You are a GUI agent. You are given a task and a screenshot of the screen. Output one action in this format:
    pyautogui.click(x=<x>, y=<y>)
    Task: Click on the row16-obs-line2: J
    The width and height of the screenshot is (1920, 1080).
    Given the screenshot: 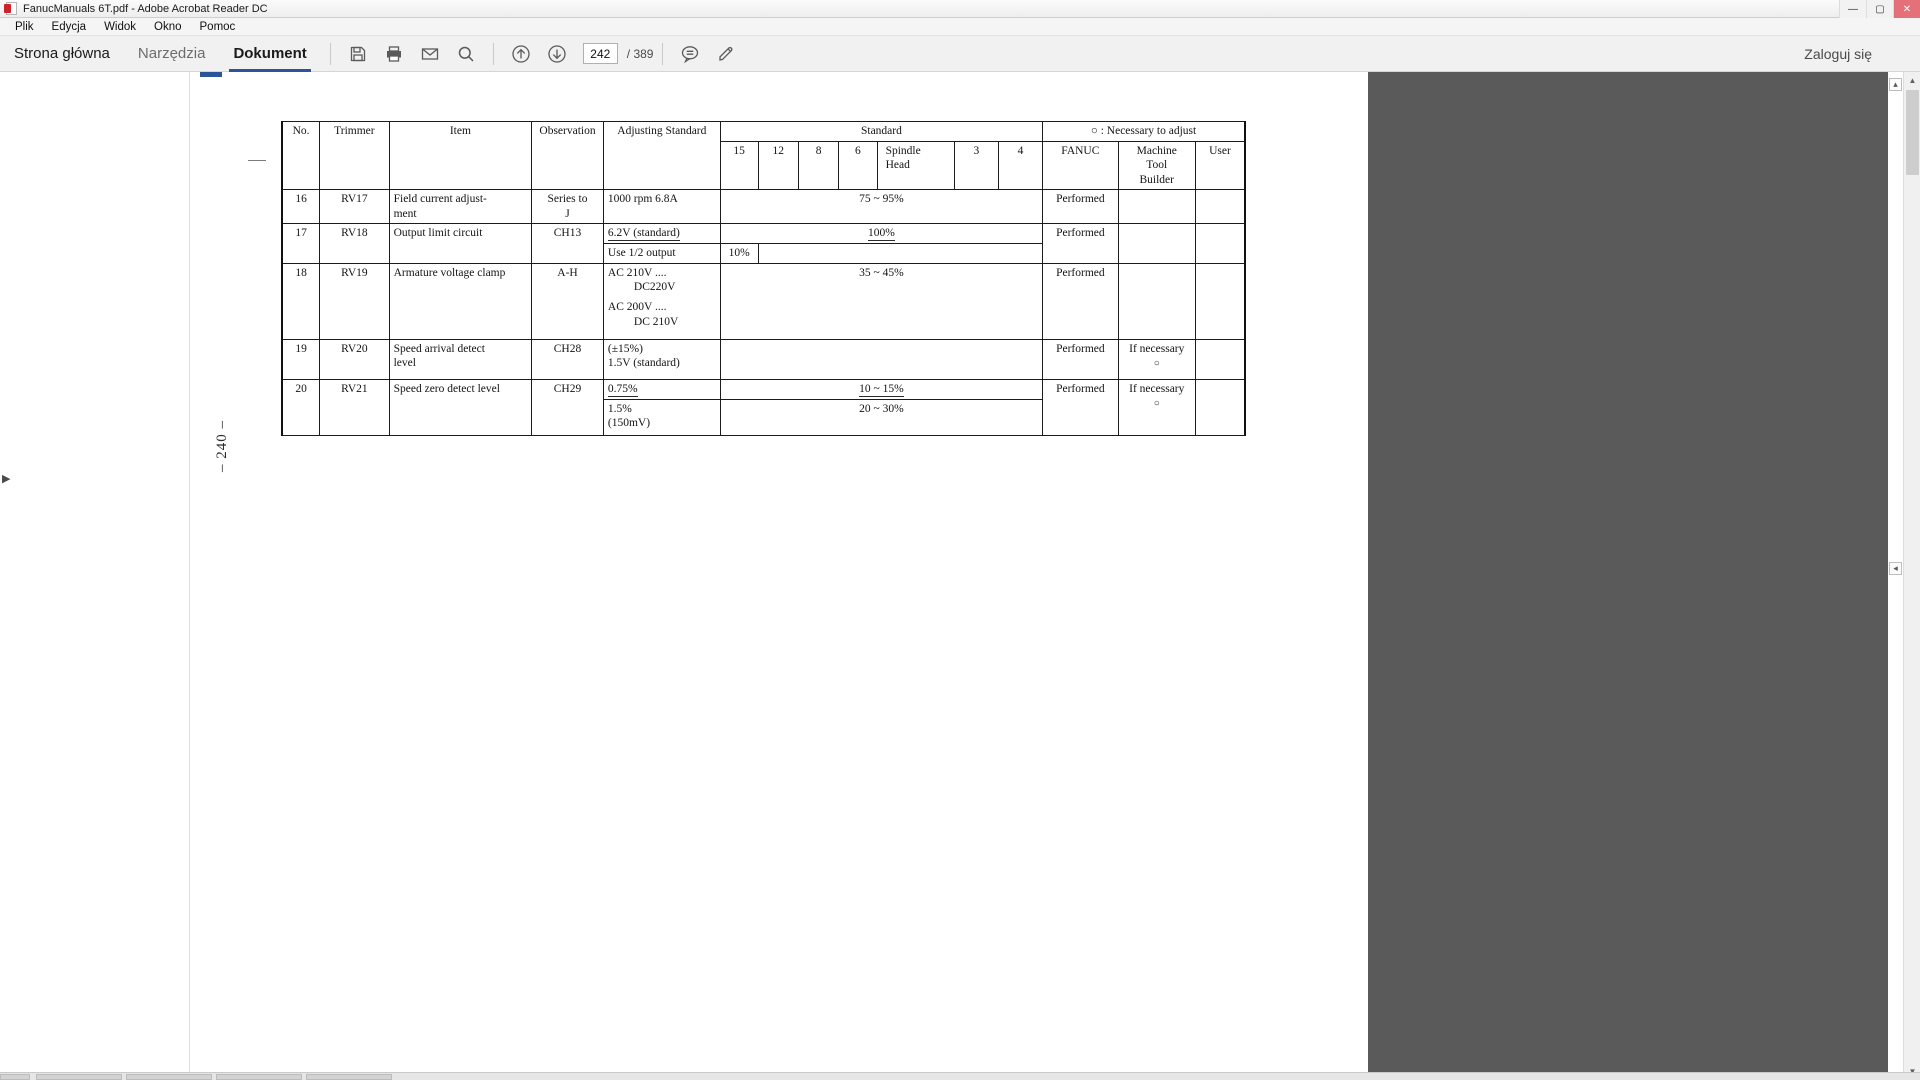 What is the action you would take?
    pyautogui.click(x=567, y=213)
    